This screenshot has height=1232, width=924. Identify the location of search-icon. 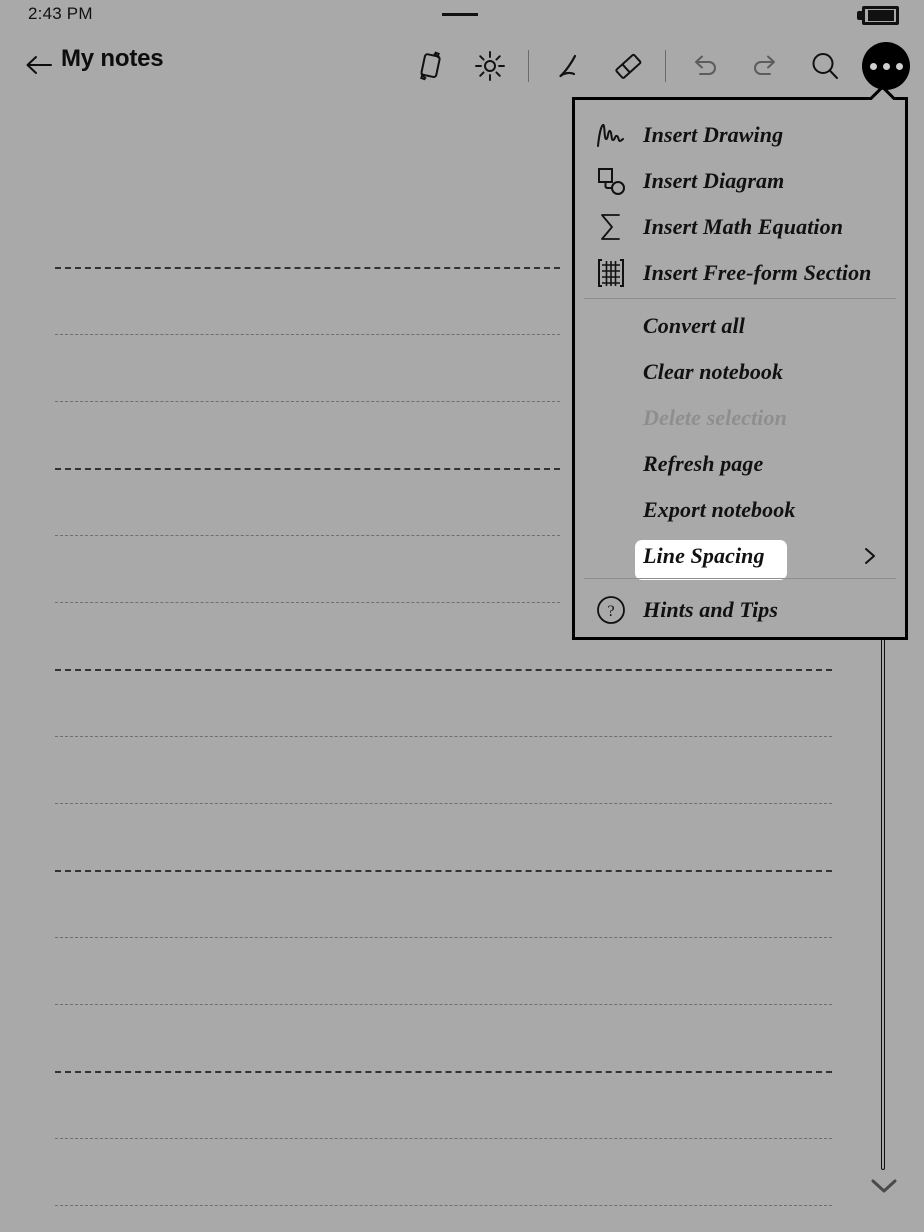
(825, 66).